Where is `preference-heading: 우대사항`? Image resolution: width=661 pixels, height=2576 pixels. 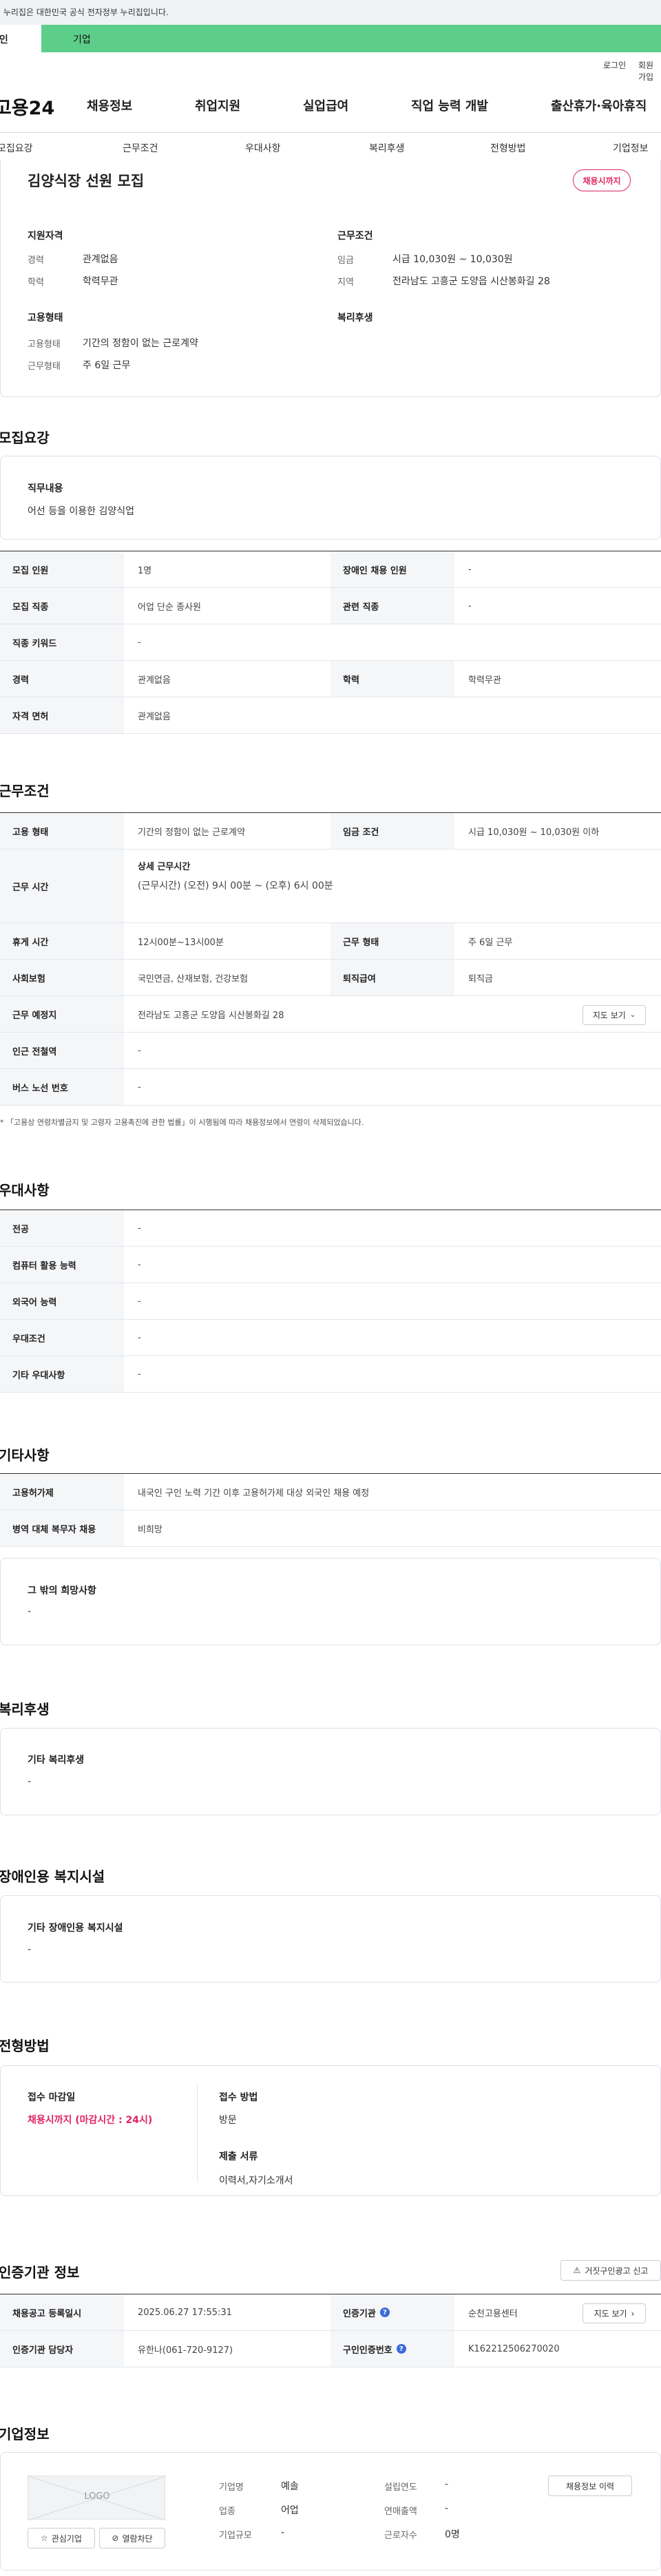
preference-heading: 우대사항 is located at coordinates (25, 1191).